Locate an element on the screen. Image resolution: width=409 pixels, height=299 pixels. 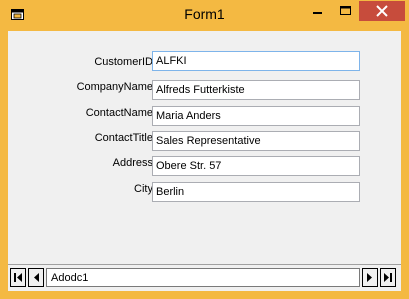
last-record-icon is located at coordinates (388, 277).